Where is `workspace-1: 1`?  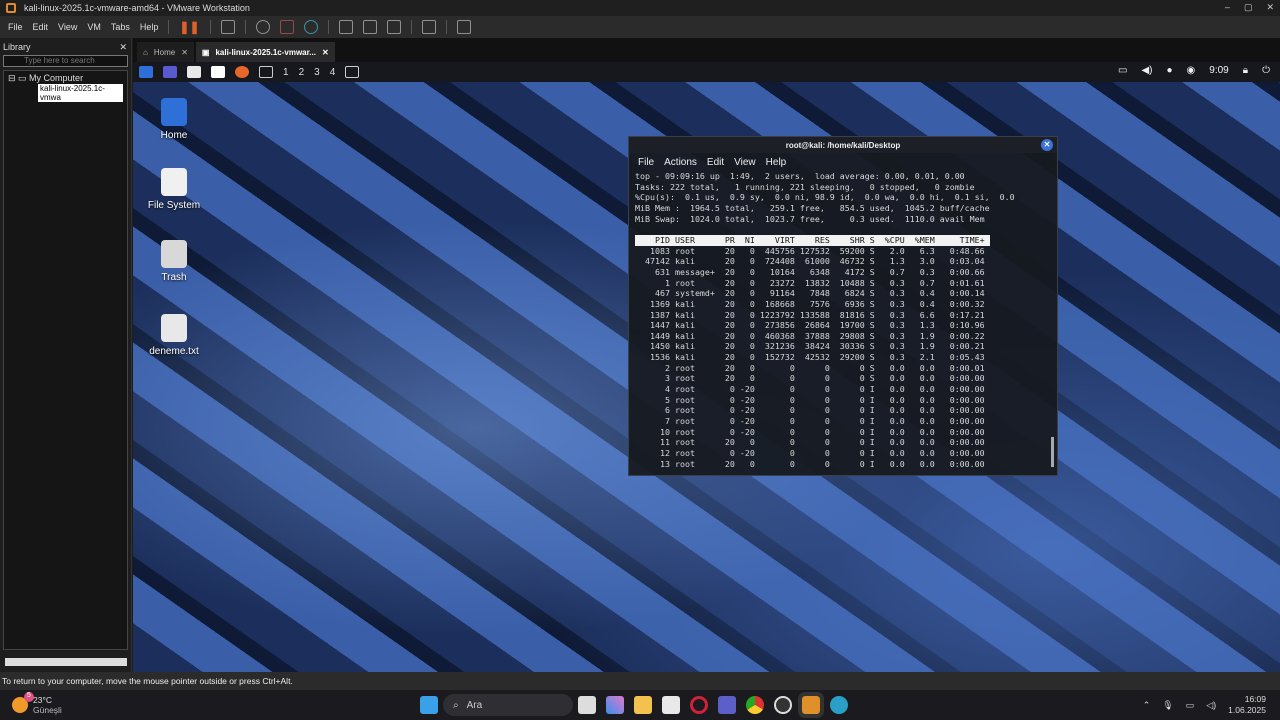
workspace-1: 1 is located at coordinates (286, 72).